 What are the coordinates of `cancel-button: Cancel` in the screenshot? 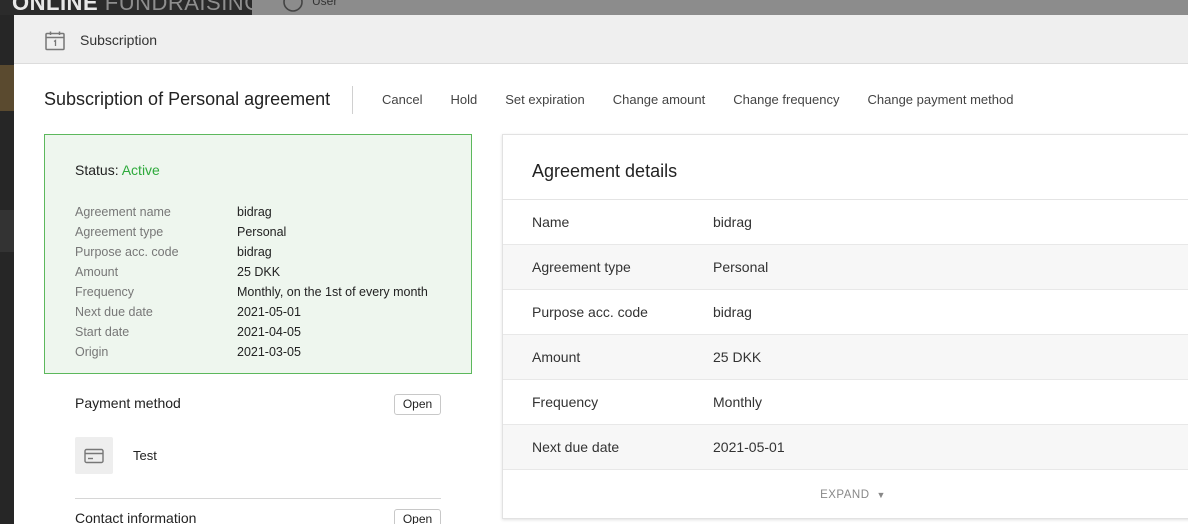 It's located at (402, 99).